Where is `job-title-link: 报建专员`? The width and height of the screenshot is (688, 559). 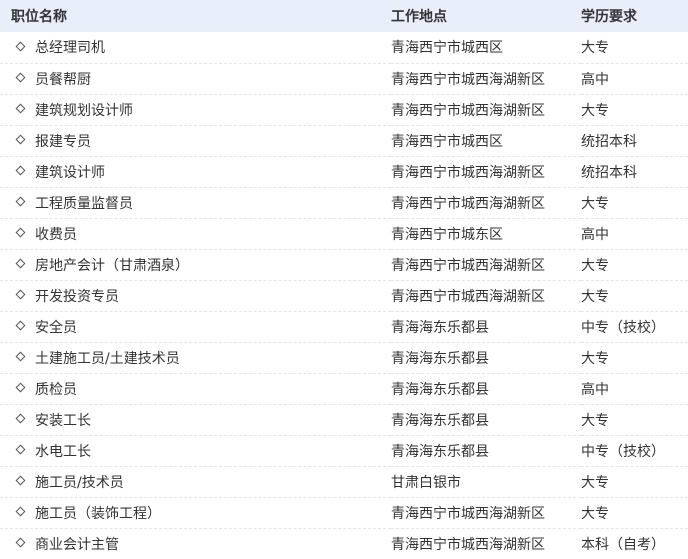
job-title-link: 报建专员 is located at coordinates (63, 142).